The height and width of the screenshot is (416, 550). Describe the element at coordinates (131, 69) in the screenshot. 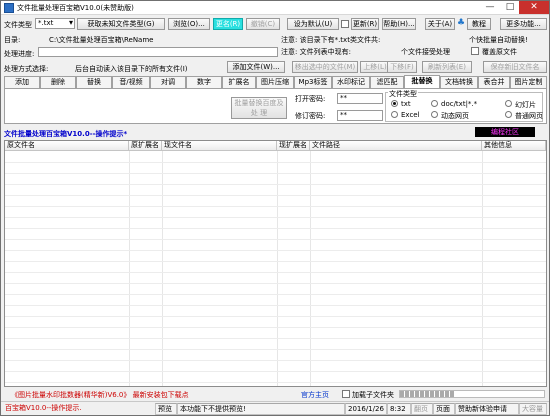

I see `method-text: 后台自动读入该目录下的所有文件(I)` at that location.